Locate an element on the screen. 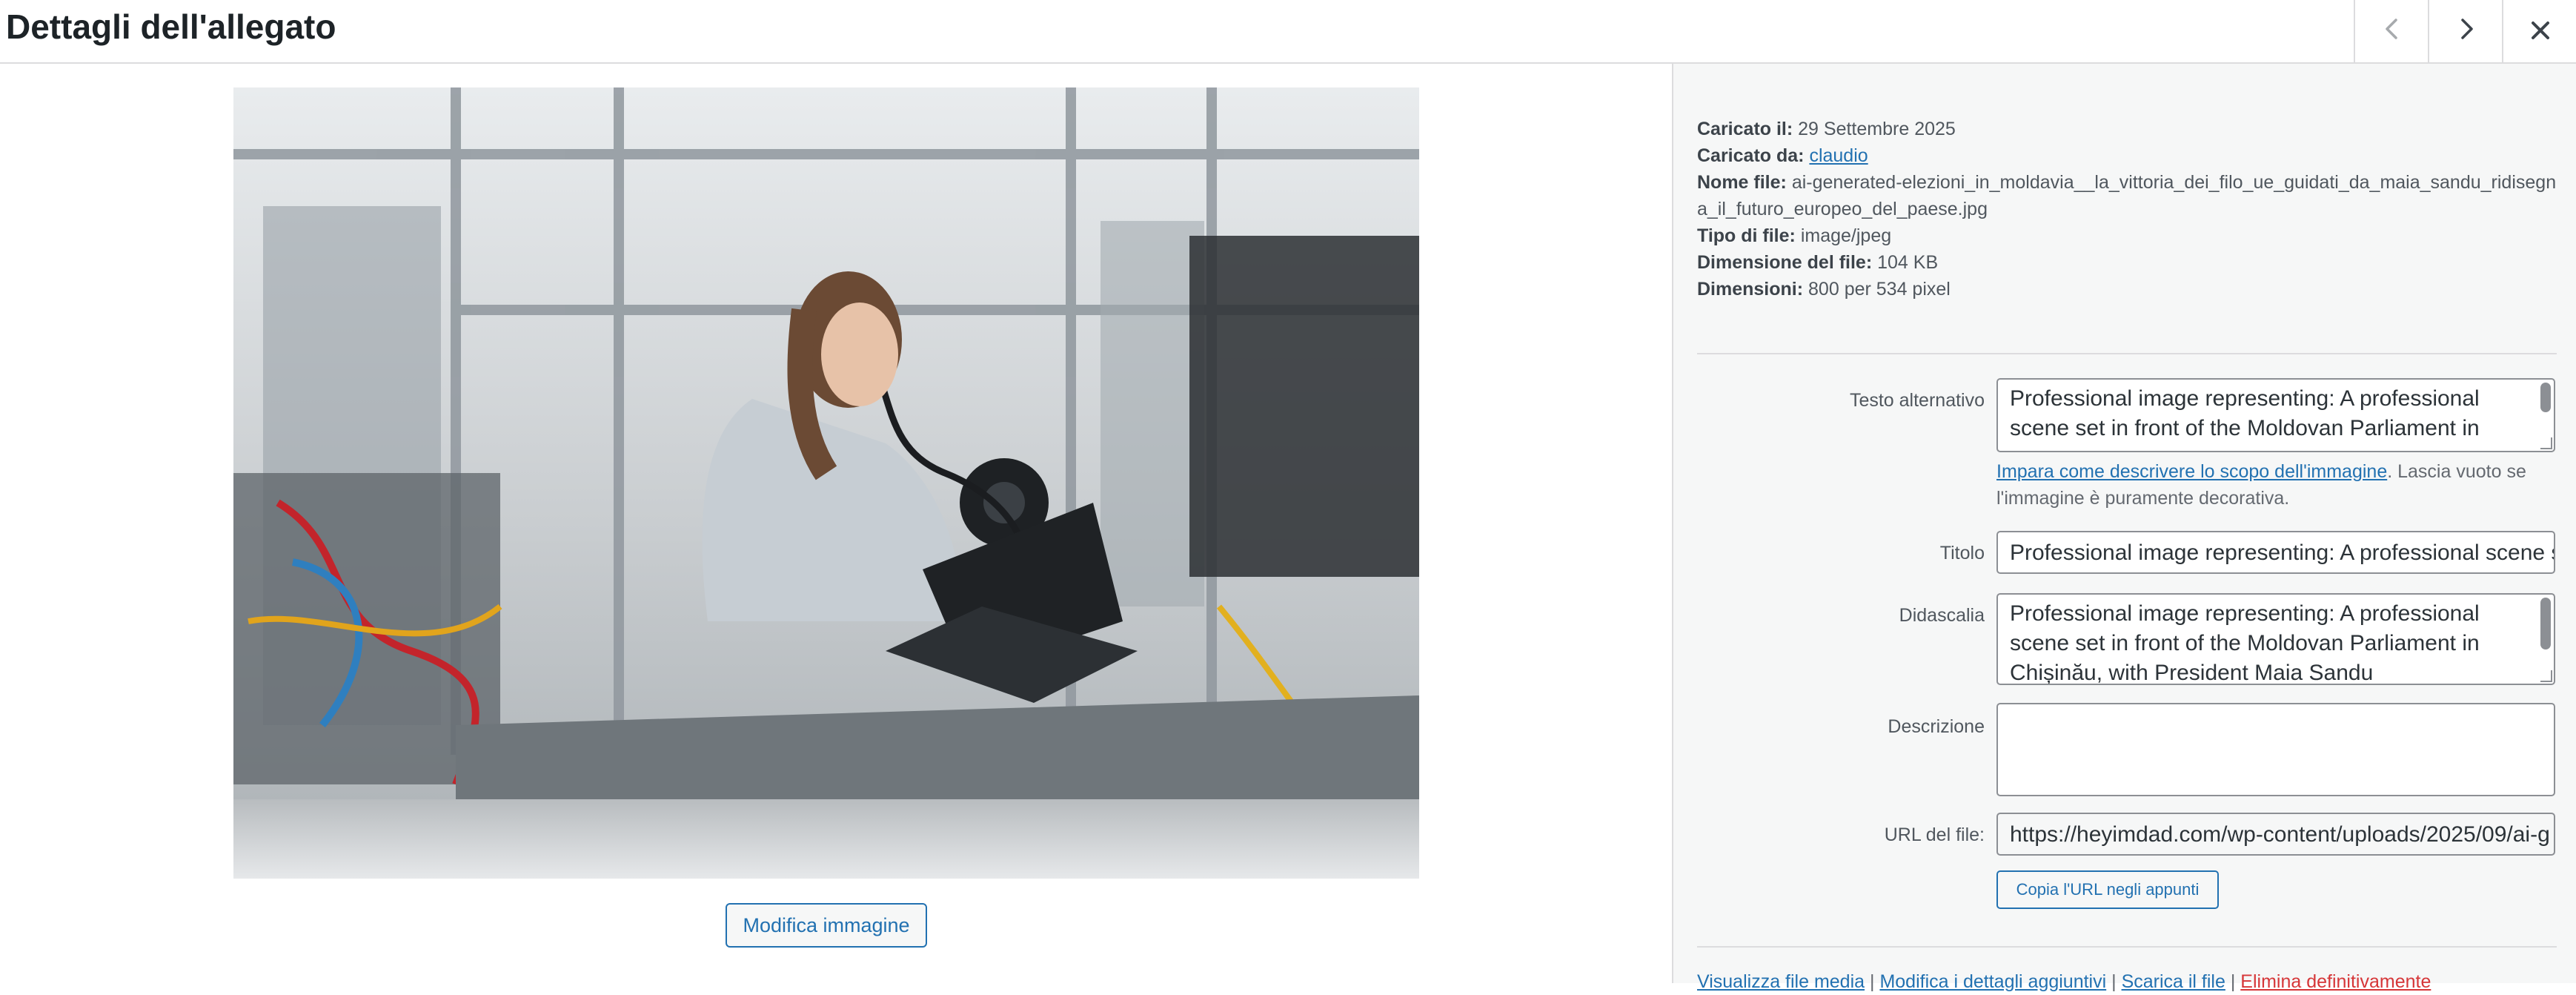 This screenshot has width=2576, height=995. download-file-link: Scarica il file is located at coordinates (2173, 981).